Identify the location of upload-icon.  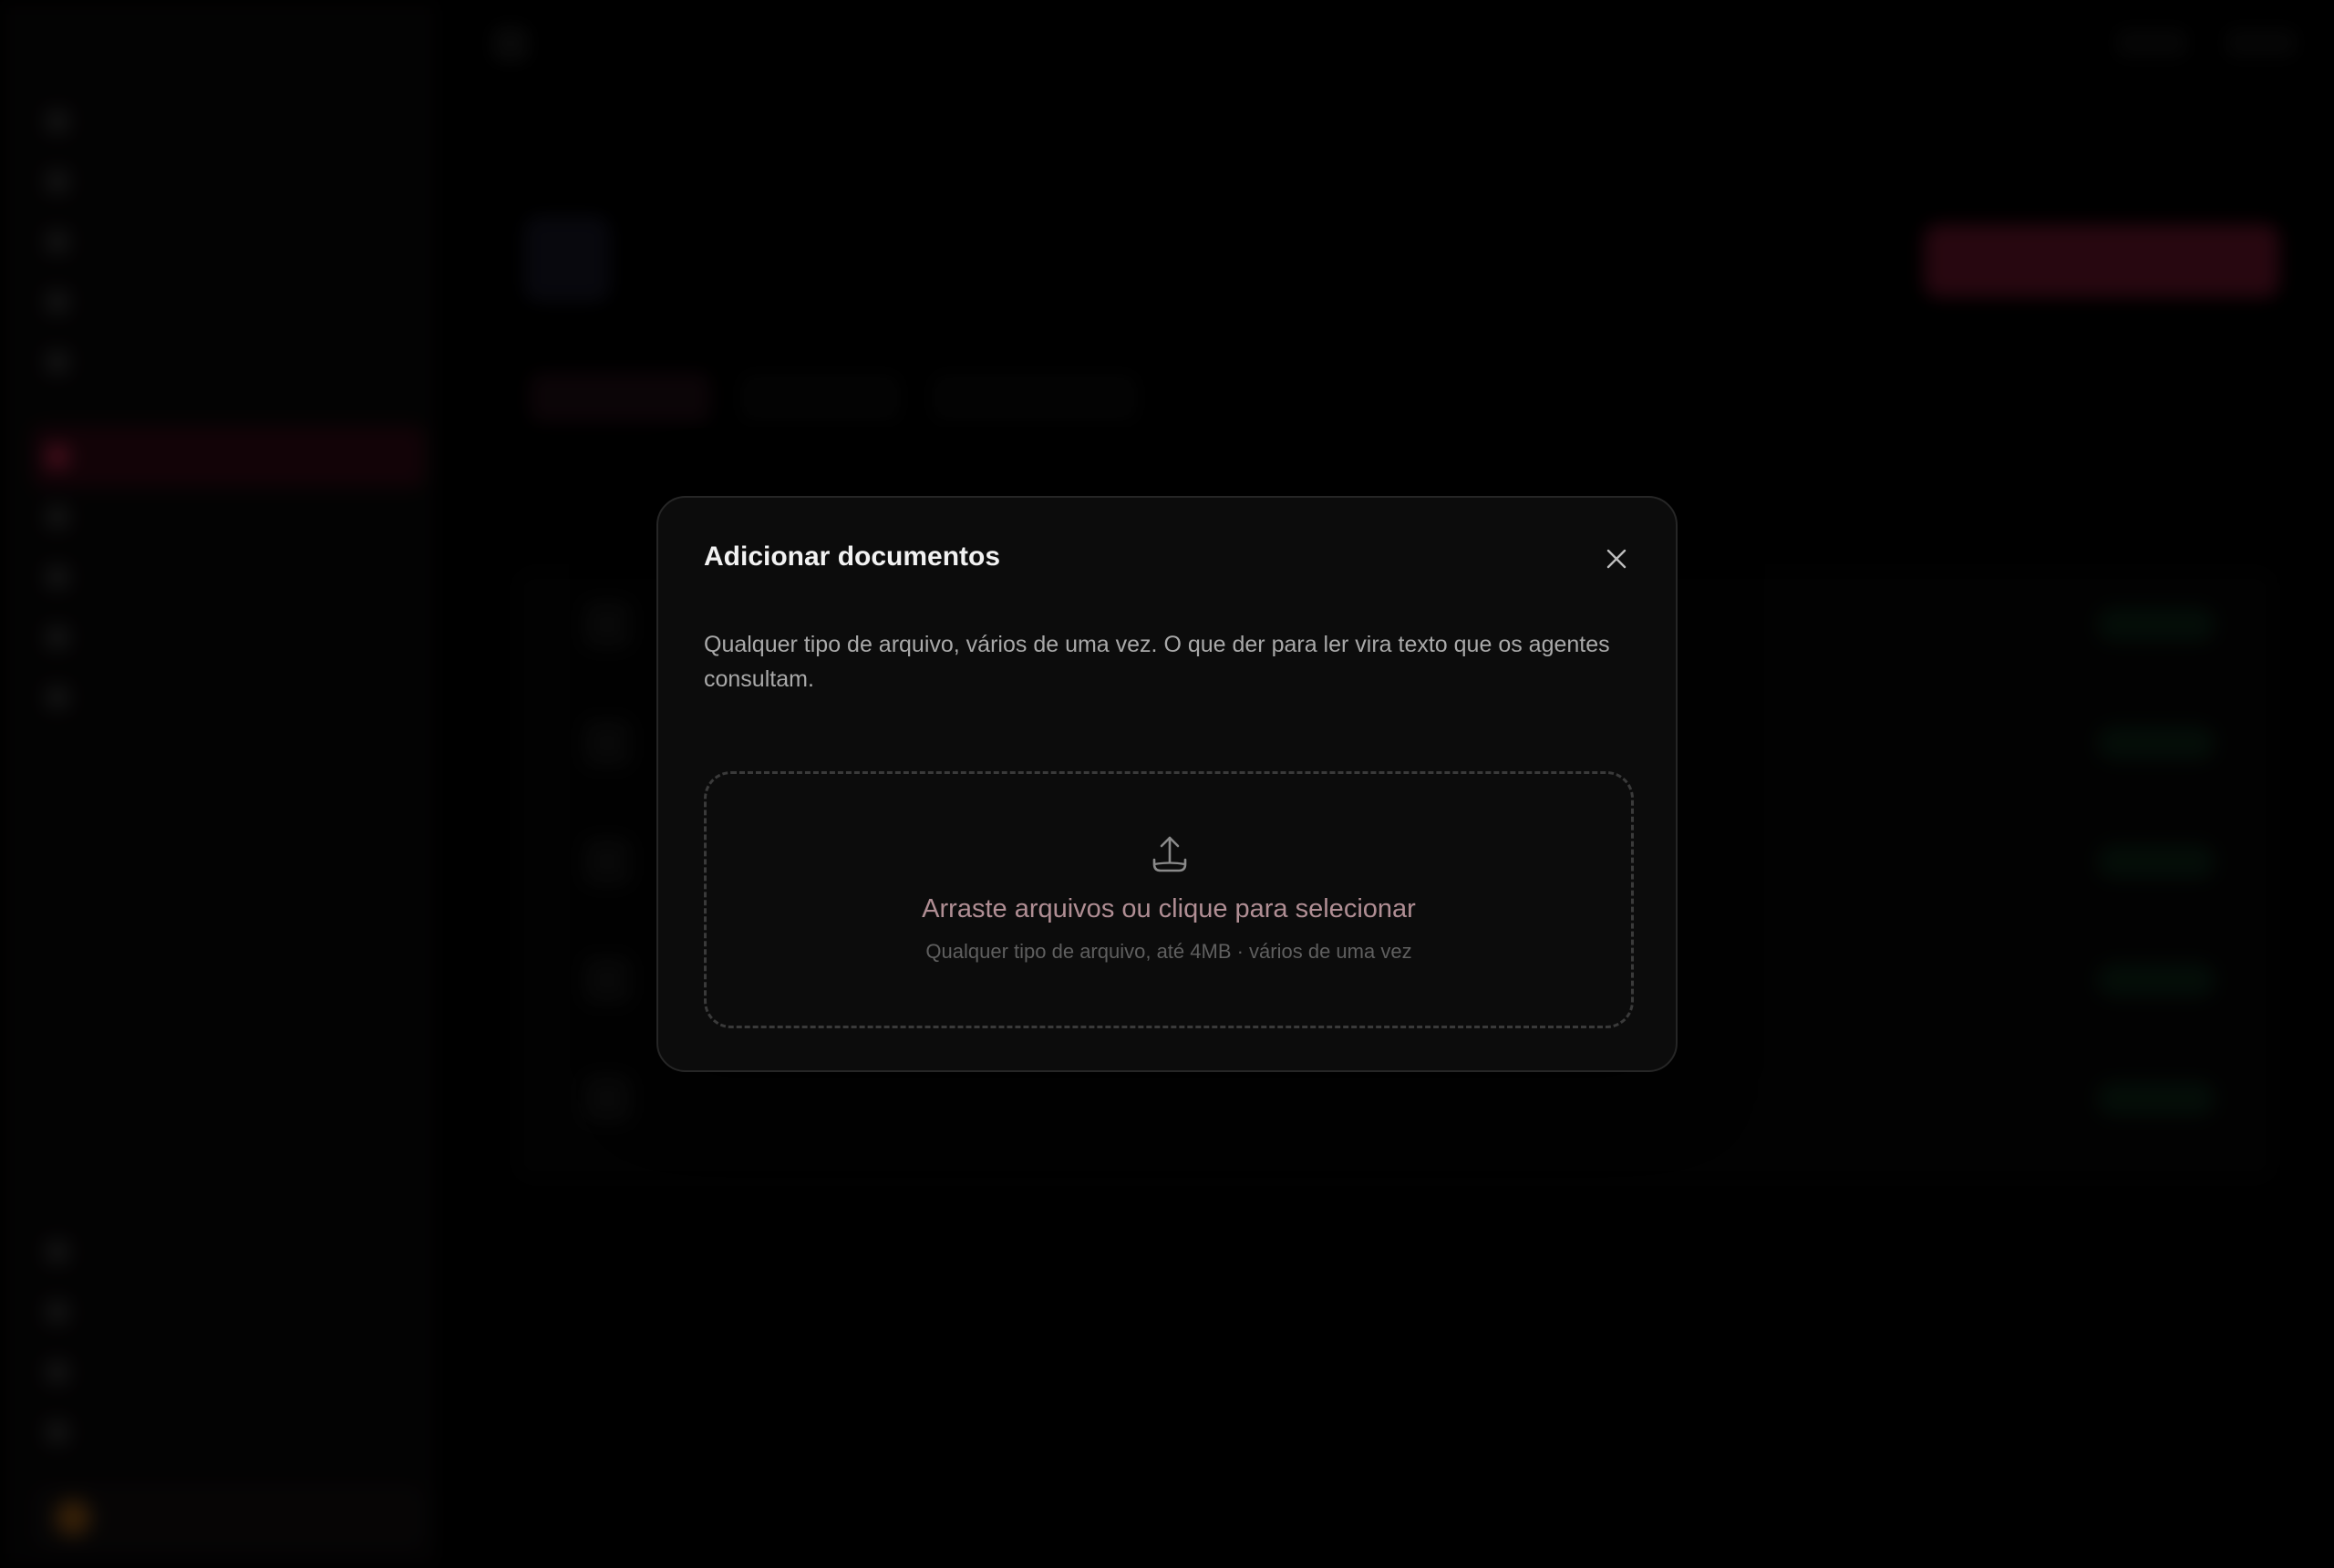
(1170, 854).